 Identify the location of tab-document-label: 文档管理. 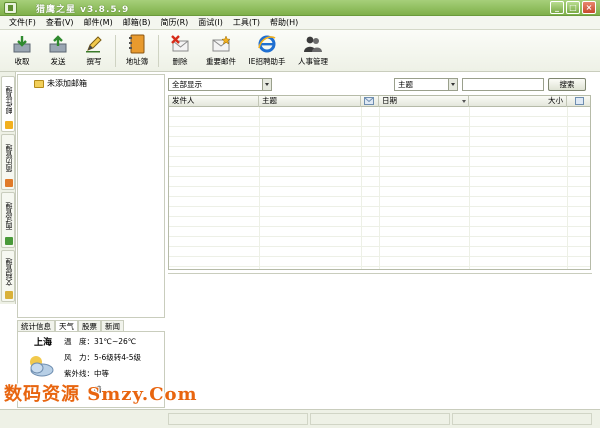
(9, 272).